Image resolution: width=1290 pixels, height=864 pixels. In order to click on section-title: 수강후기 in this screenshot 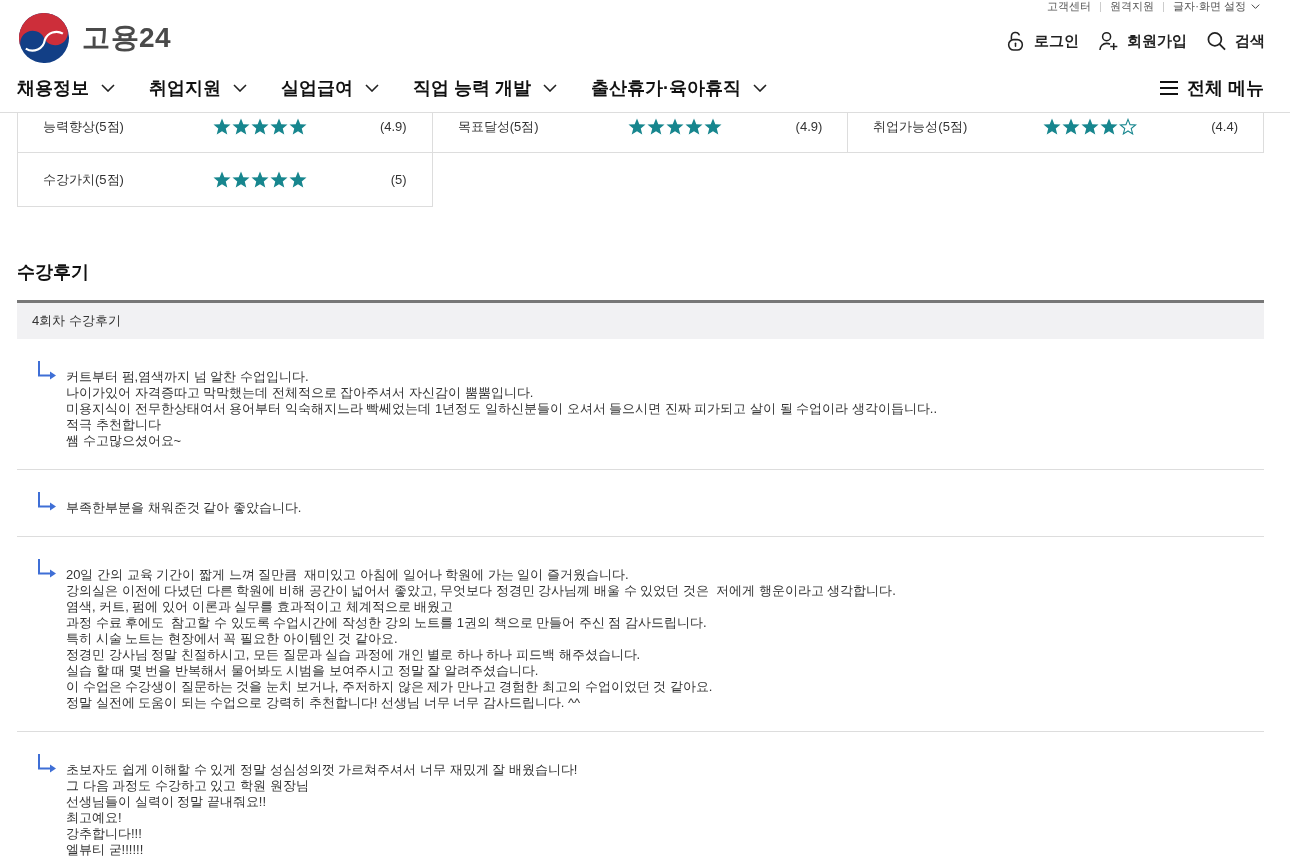, I will do `click(53, 272)`.